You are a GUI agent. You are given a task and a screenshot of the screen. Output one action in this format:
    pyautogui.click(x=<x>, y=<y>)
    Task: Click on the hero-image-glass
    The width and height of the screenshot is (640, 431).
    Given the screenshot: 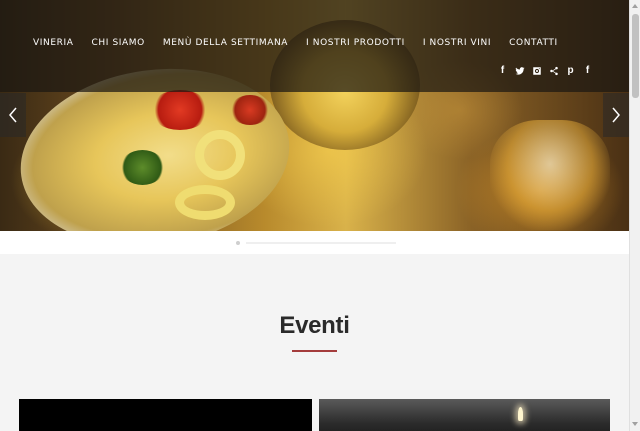 What is the action you would take?
    pyautogui.click(x=550, y=175)
    